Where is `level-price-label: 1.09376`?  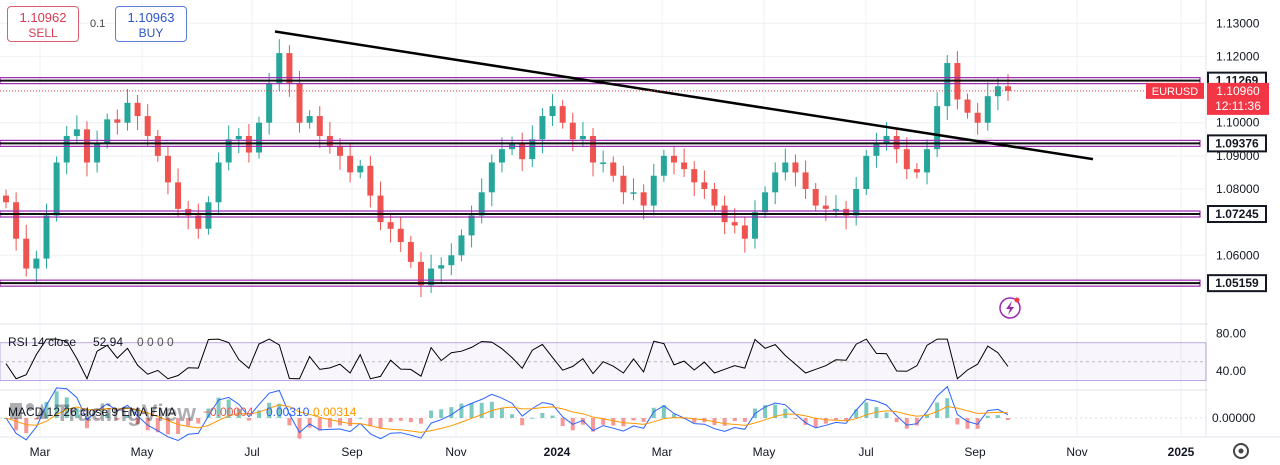
level-price-label: 1.09376 is located at coordinates (1237, 143).